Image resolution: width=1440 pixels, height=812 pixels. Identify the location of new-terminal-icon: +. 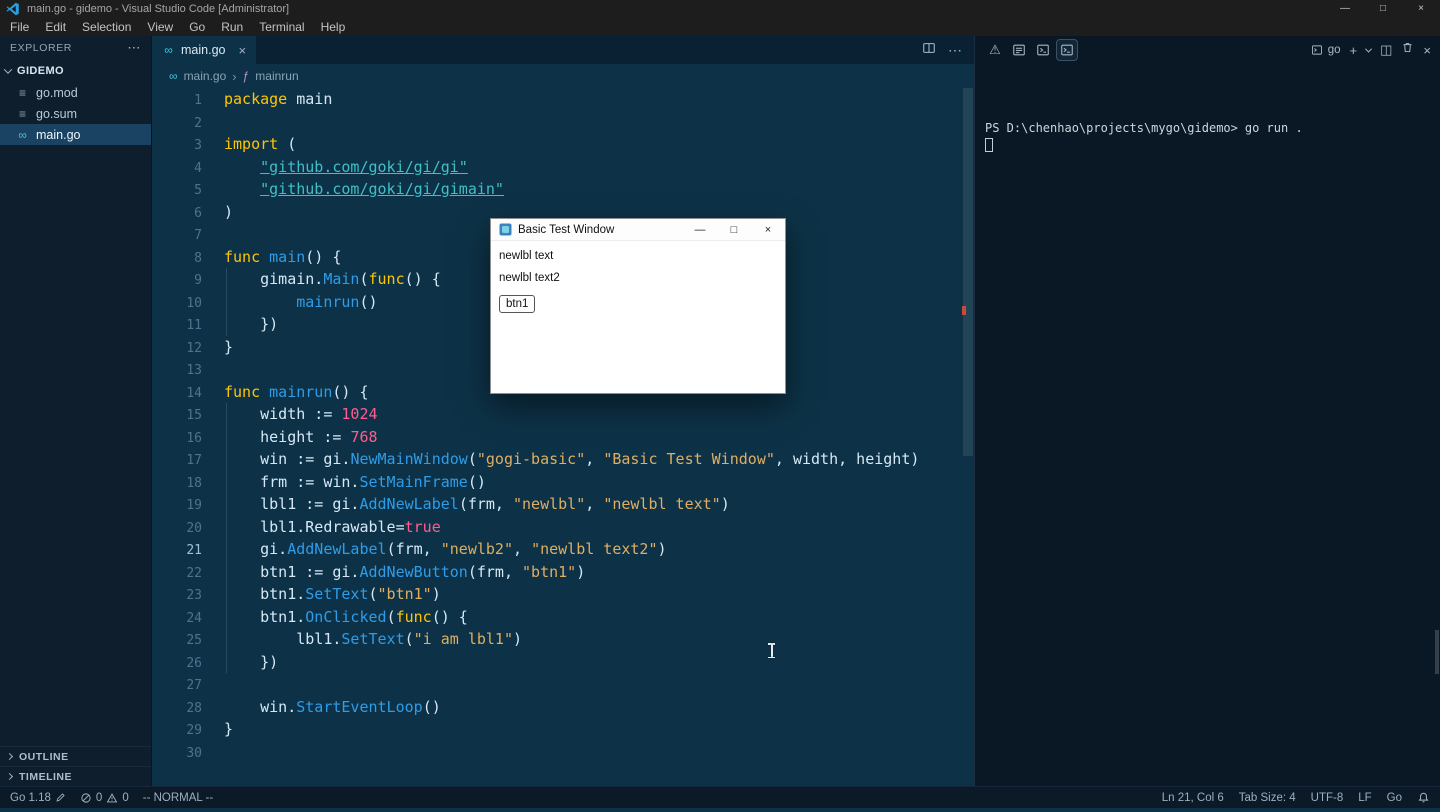
(1354, 50).